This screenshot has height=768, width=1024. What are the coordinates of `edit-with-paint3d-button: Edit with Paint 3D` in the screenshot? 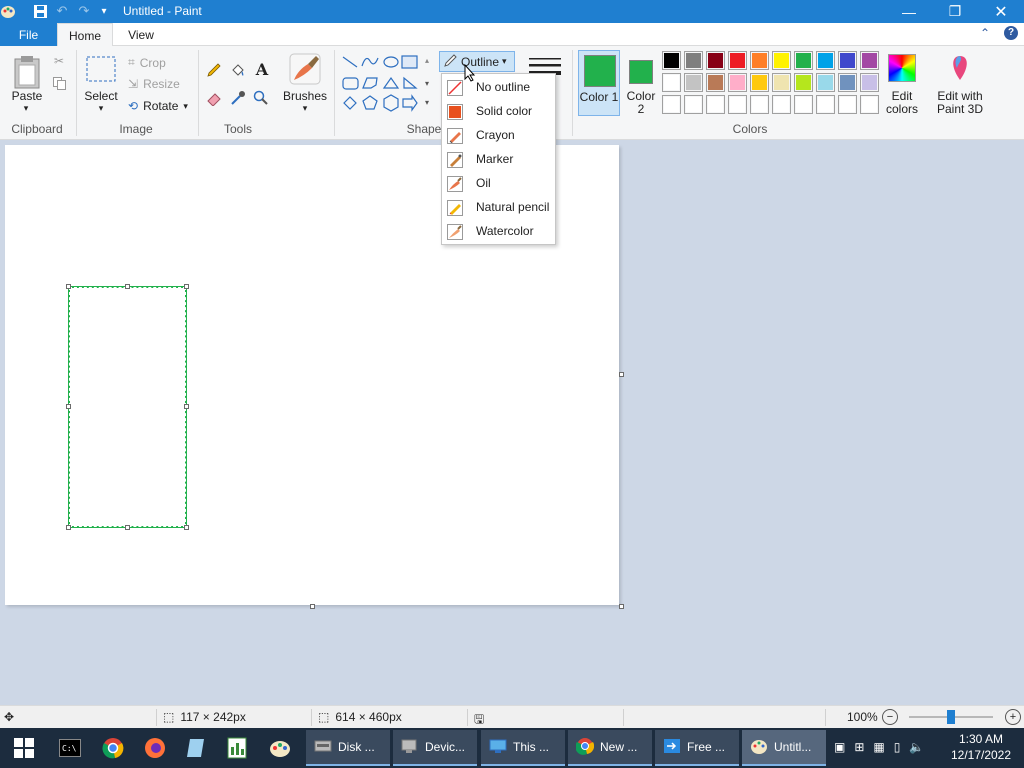 It's located at (960, 85).